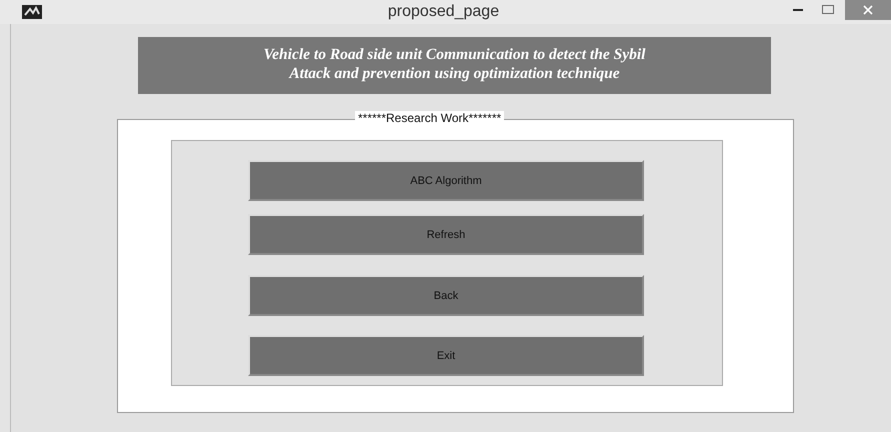  I want to click on panel-title: ******Research Work*******, so click(429, 118).